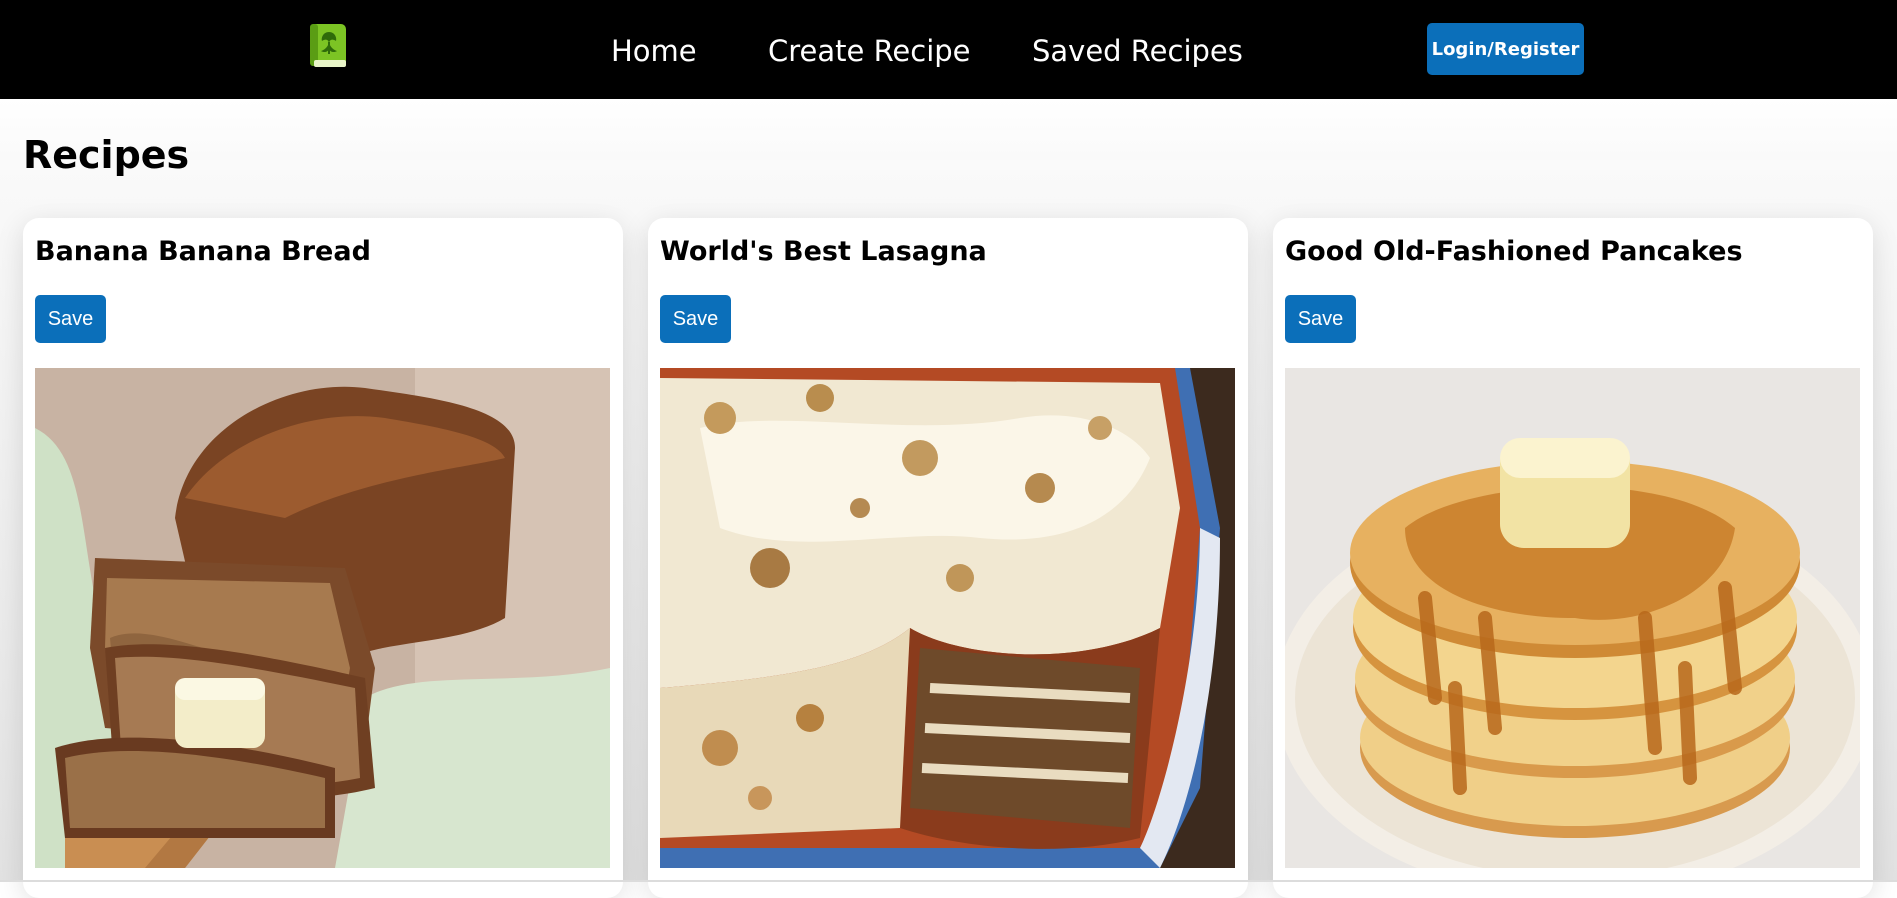  I want to click on recipe-title: World's Best Lasagna, so click(823, 251).